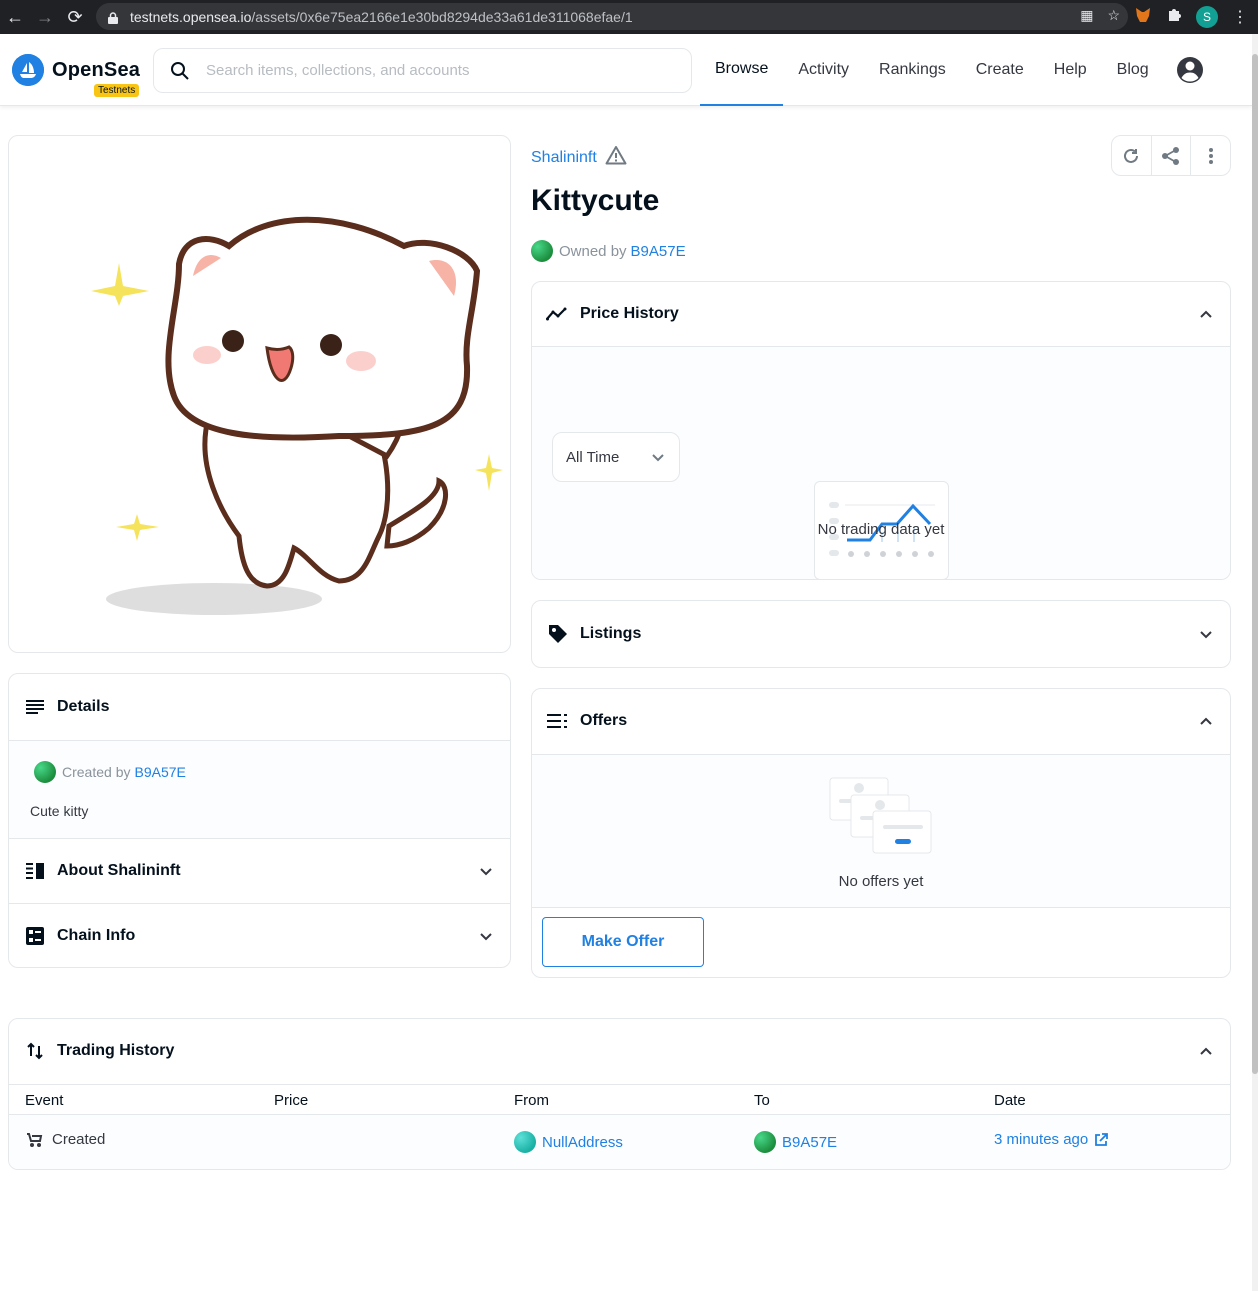 The height and width of the screenshot is (1291, 1258). Describe the element at coordinates (558, 314) in the screenshot. I see `timeline-icon` at that location.